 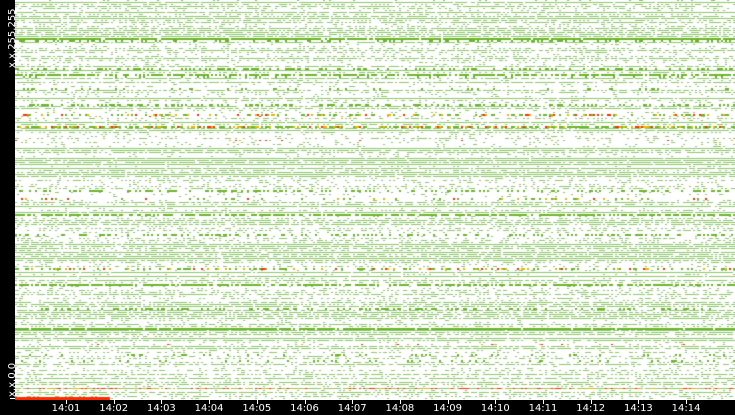 I want to click on x-tick-label: 14:08, so click(x=400, y=408).